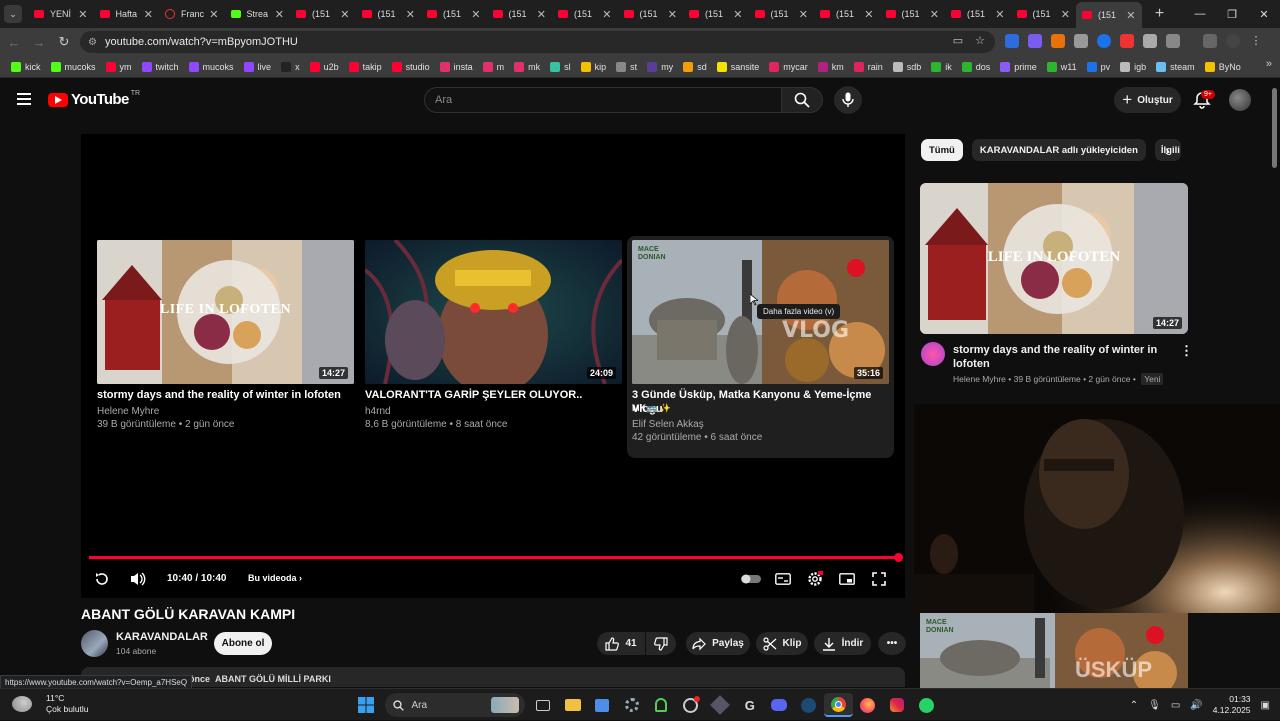  Describe the element at coordinates (942, 150) in the screenshot. I see `chip-all: Tümü` at that location.